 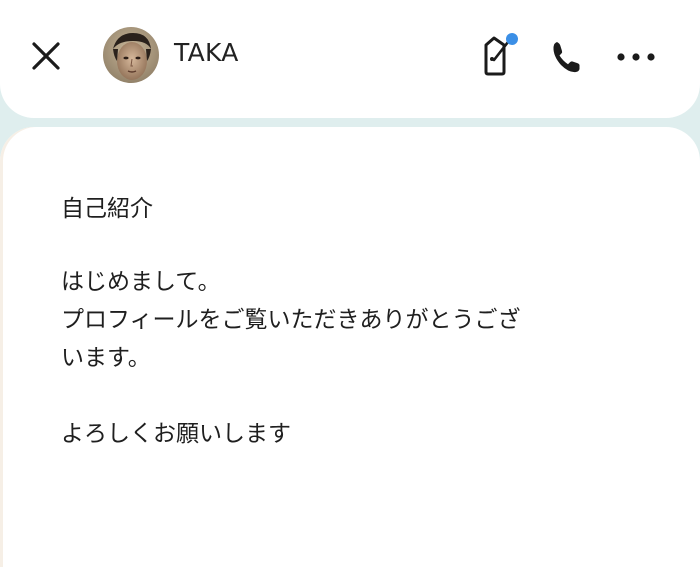 What do you see at coordinates (206, 53) in the screenshot?
I see `username: TAKA` at bounding box center [206, 53].